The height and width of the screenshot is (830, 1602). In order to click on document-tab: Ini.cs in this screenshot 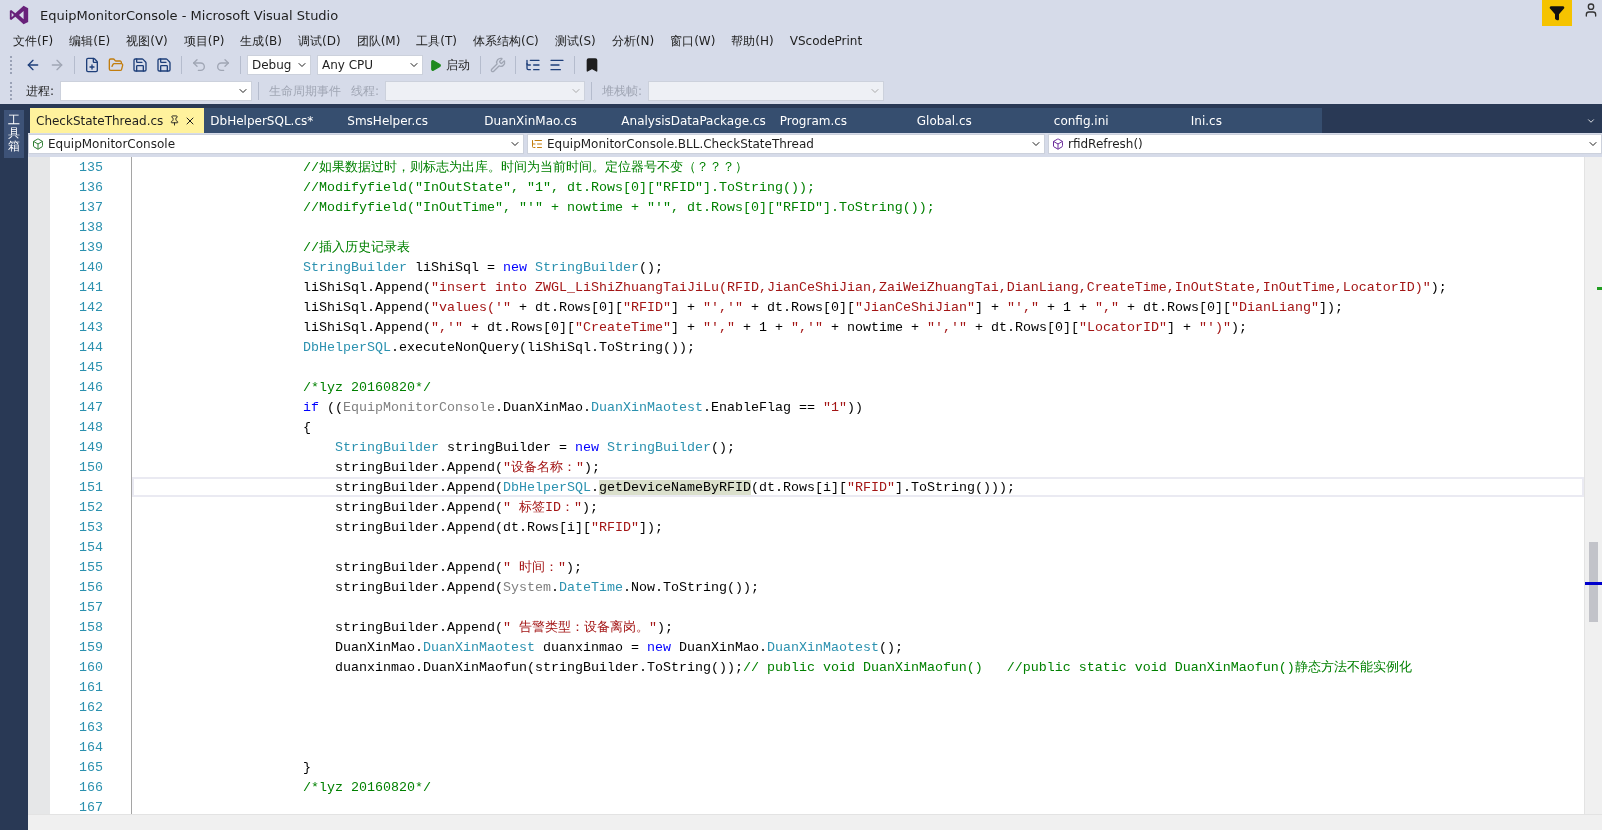, I will do `click(1253, 120)`.